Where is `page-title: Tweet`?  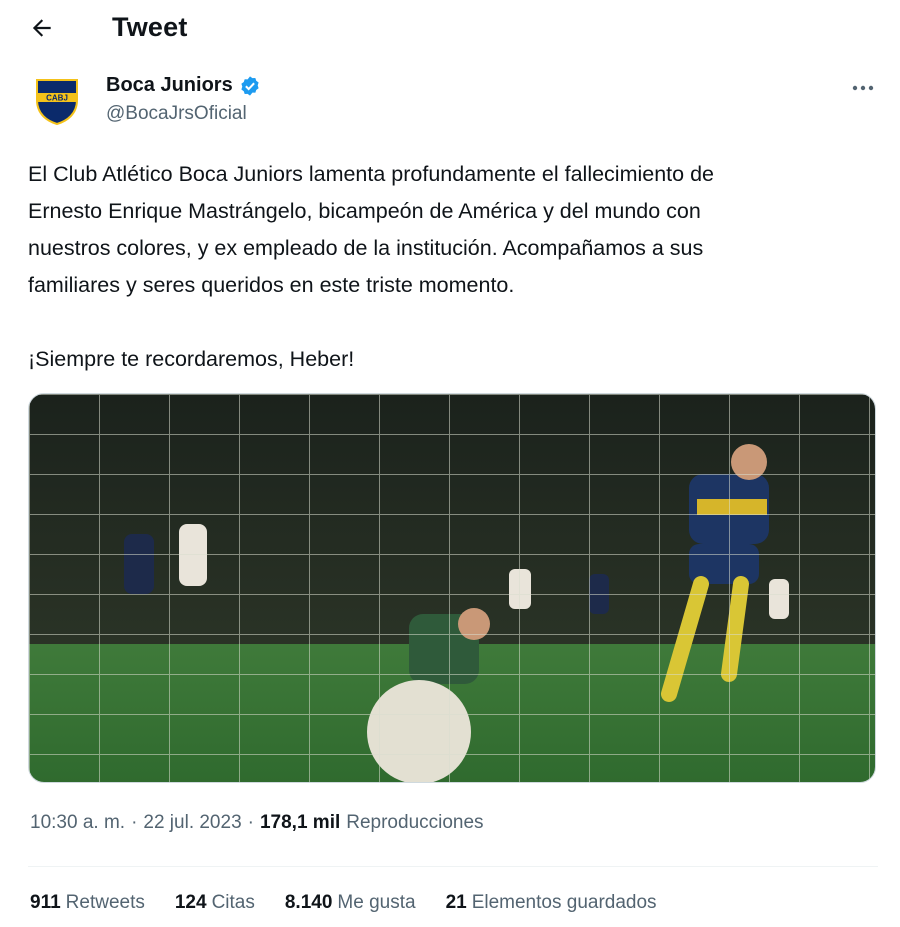 page-title: Tweet is located at coordinates (150, 27).